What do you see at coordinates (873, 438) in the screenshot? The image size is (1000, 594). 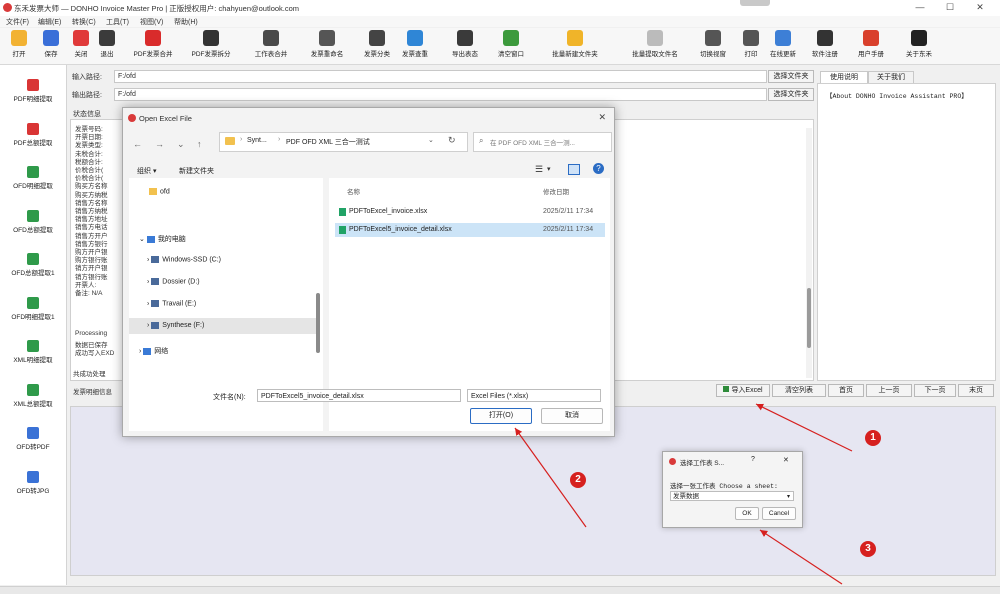 I see `step-badge-1: 1` at bounding box center [873, 438].